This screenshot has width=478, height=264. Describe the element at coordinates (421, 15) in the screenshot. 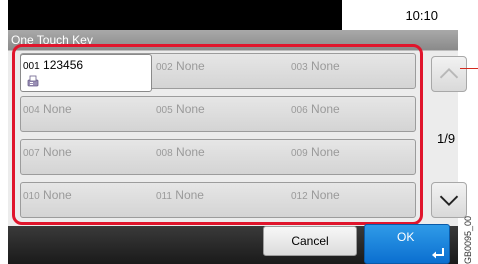

I see `clock: 10:10` at that location.